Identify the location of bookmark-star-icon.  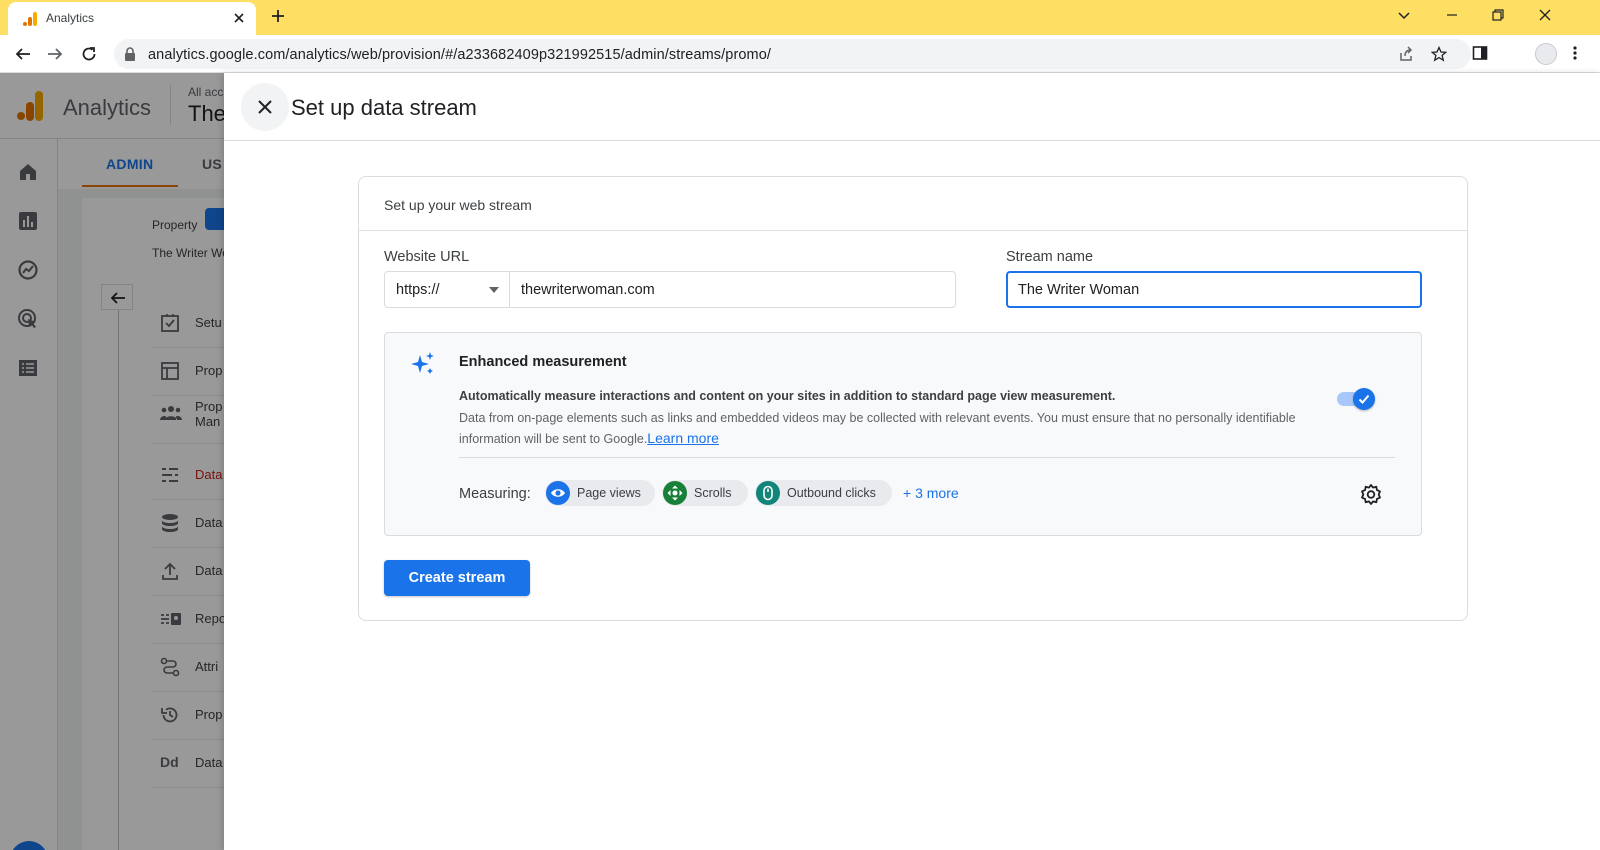
(1439, 54).